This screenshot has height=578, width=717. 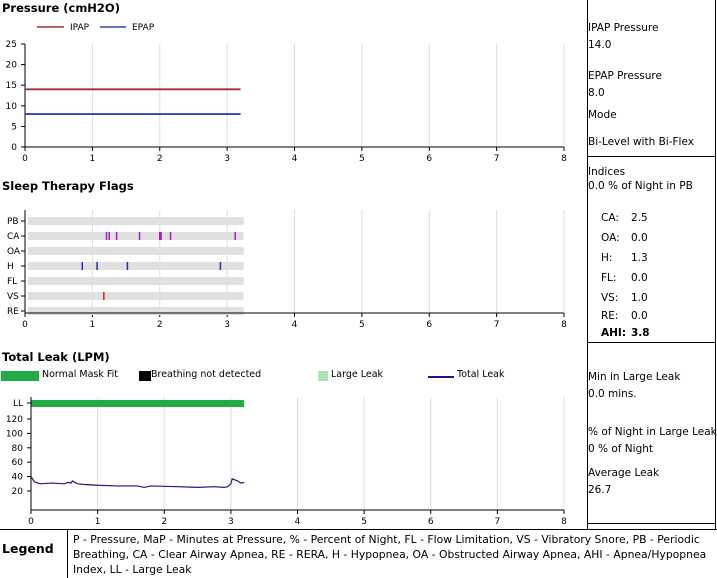 I want to click on flag-row-label: FL, so click(x=12, y=282).